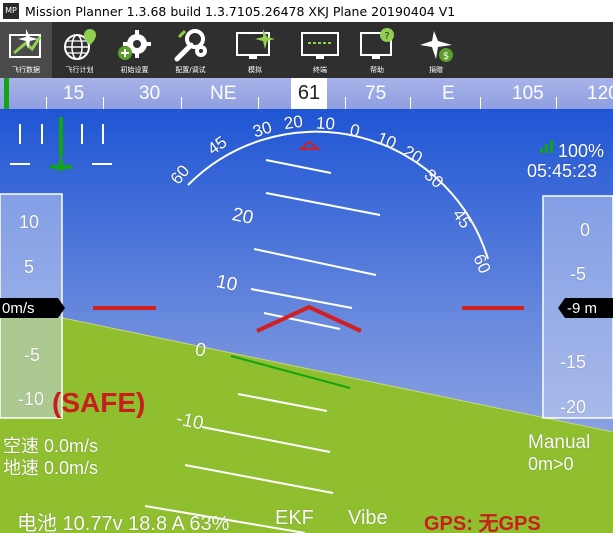 The image size is (613, 533). I want to click on terminal-button: 终端, so click(320, 50).